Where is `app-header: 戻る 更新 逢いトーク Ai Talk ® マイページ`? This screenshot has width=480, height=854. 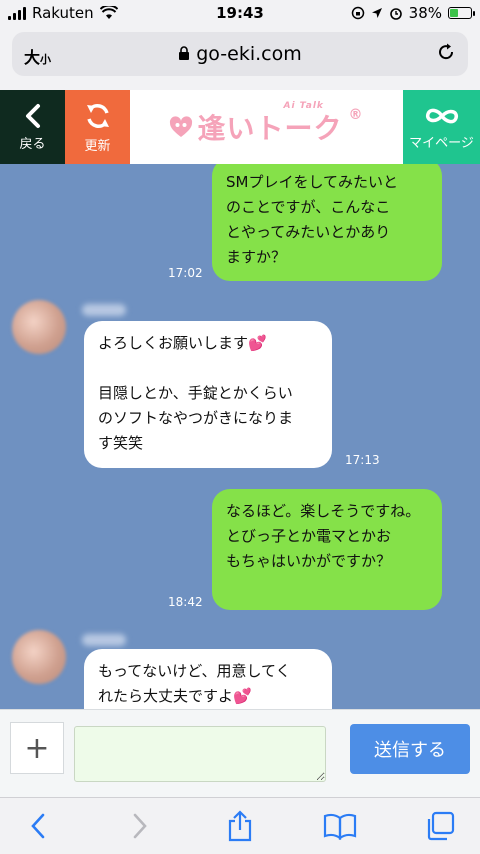
app-header: 戻る 更新 逢いトーク Ai Talk ® マイページ is located at coordinates (240, 127).